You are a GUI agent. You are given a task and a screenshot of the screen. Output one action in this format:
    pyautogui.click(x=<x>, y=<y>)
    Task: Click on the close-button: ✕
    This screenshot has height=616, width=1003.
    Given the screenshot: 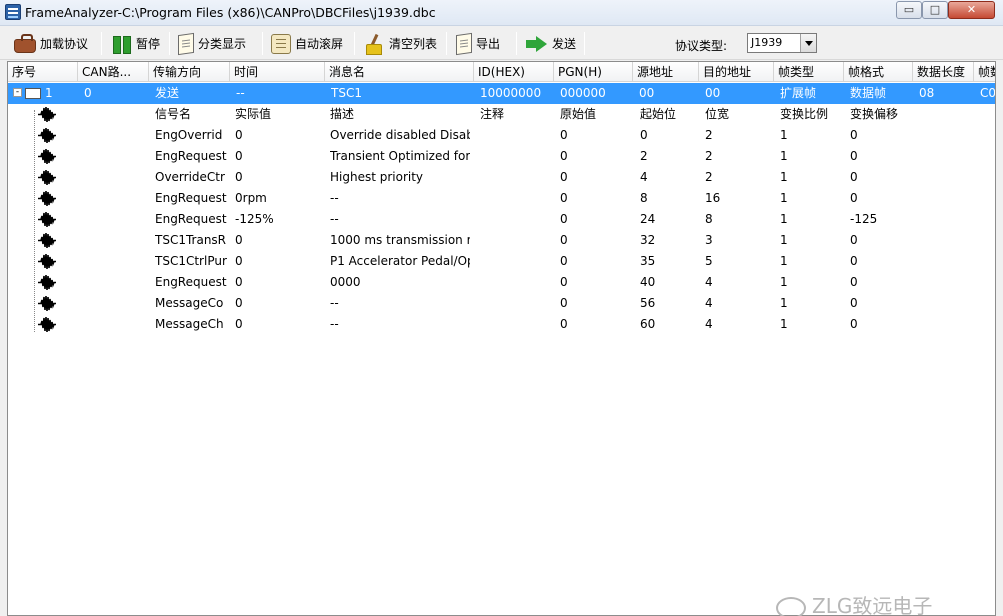 What is the action you would take?
    pyautogui.click(x=971, y=10)
    